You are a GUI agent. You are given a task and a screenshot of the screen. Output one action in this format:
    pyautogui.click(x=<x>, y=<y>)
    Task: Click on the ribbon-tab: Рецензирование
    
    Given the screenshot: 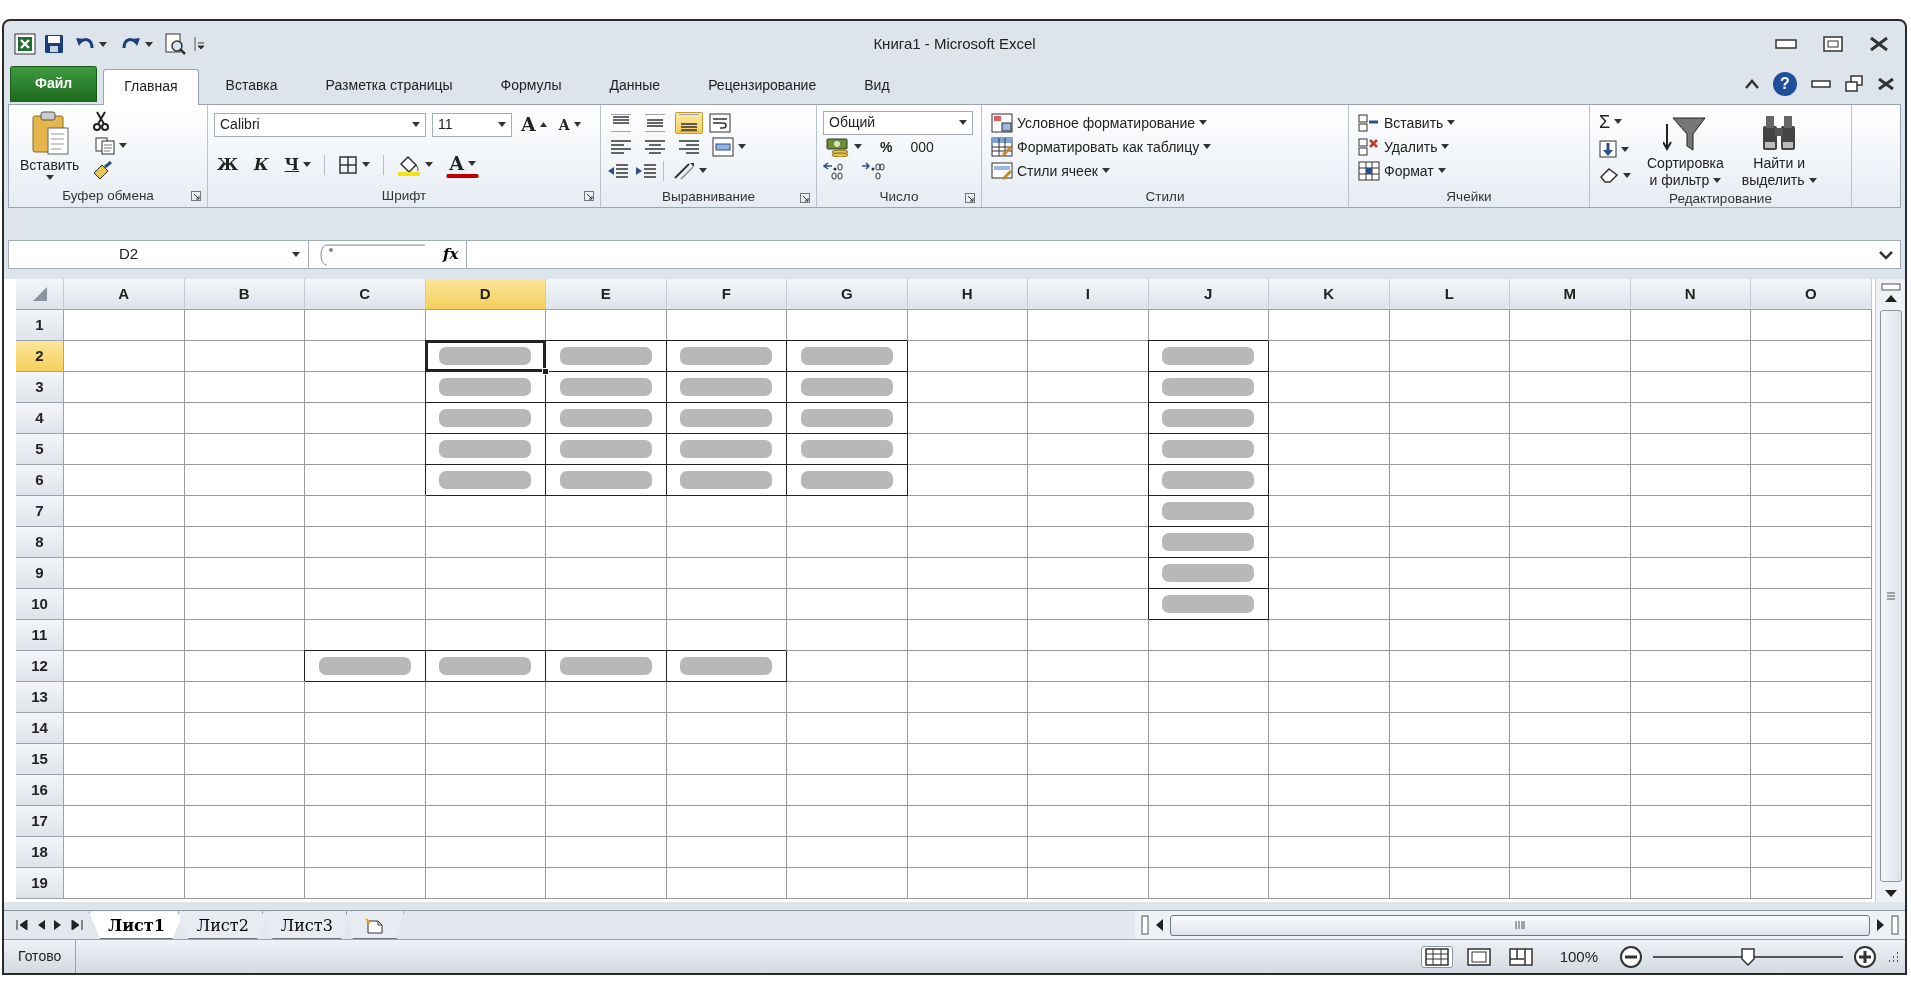 What is the action you would take?
    pyautogui.click(x=762, y=85)
    